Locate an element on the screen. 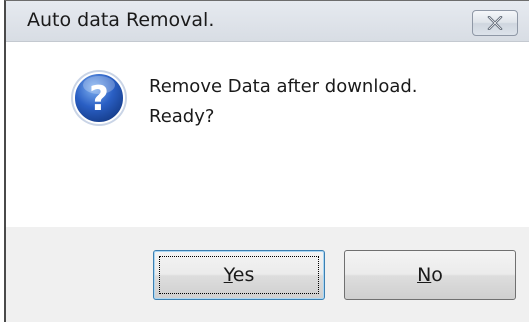  title-bar: Auto data Removal. is located at coordinates (267, 21).